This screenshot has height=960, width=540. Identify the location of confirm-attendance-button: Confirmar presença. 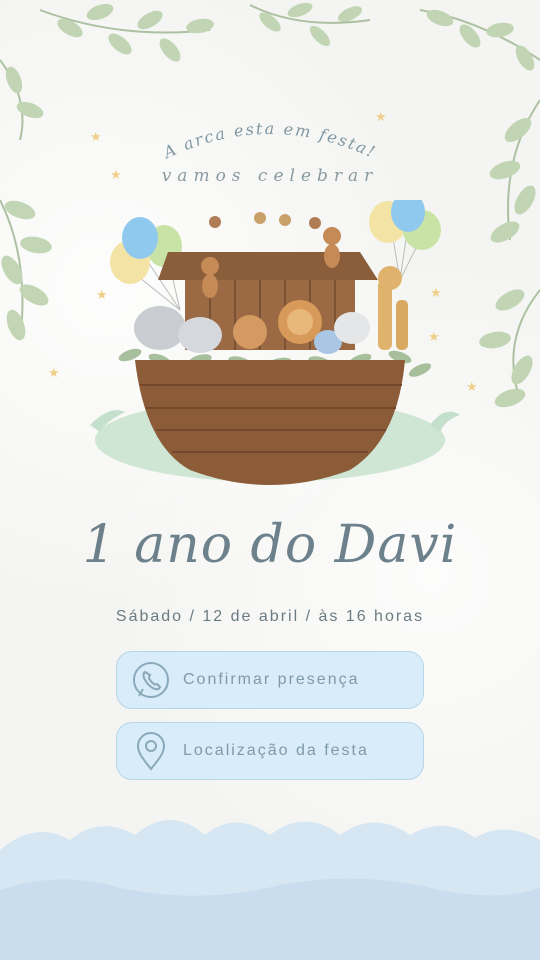
(270, 680).